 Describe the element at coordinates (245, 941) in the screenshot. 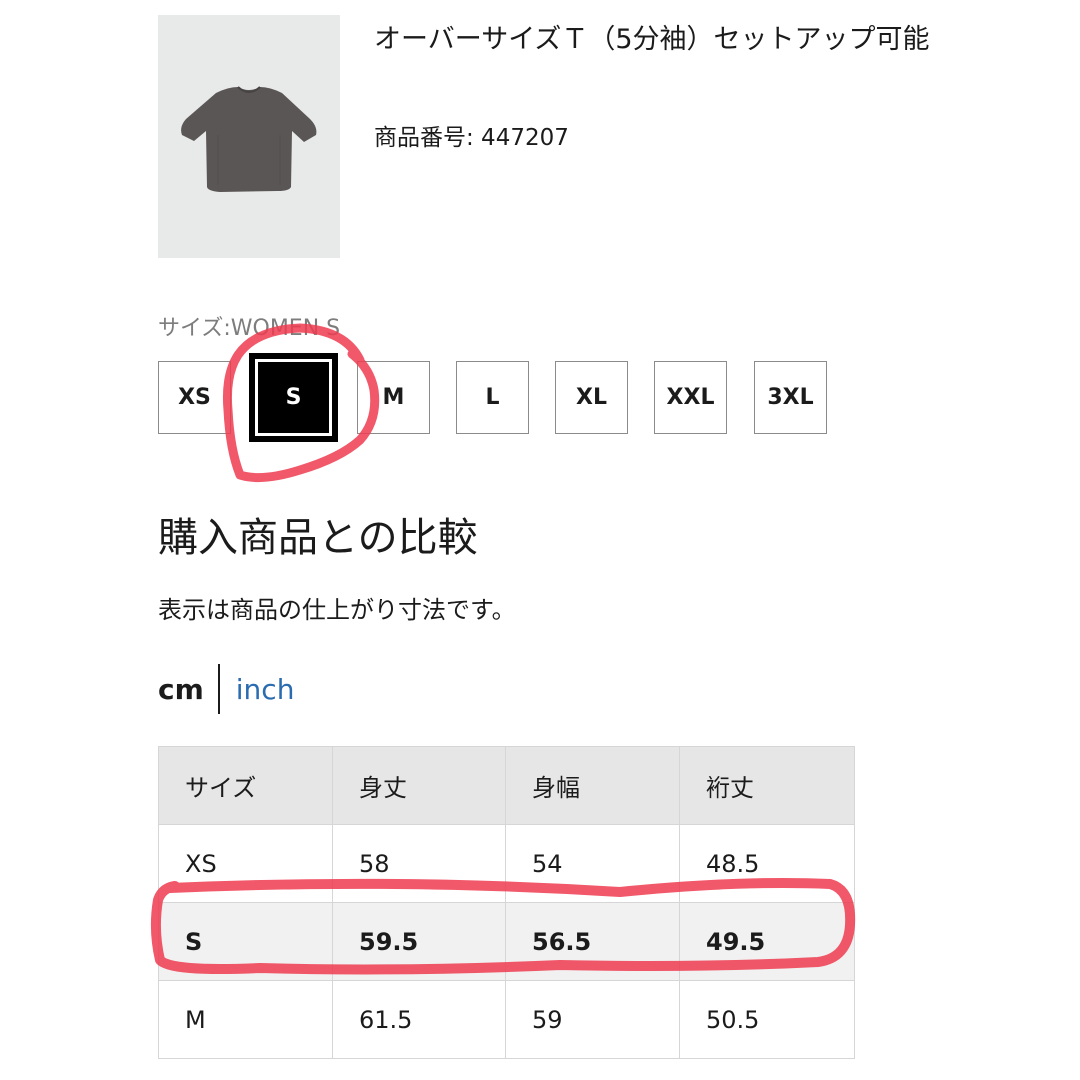

I see `table-cell: S` at that location.